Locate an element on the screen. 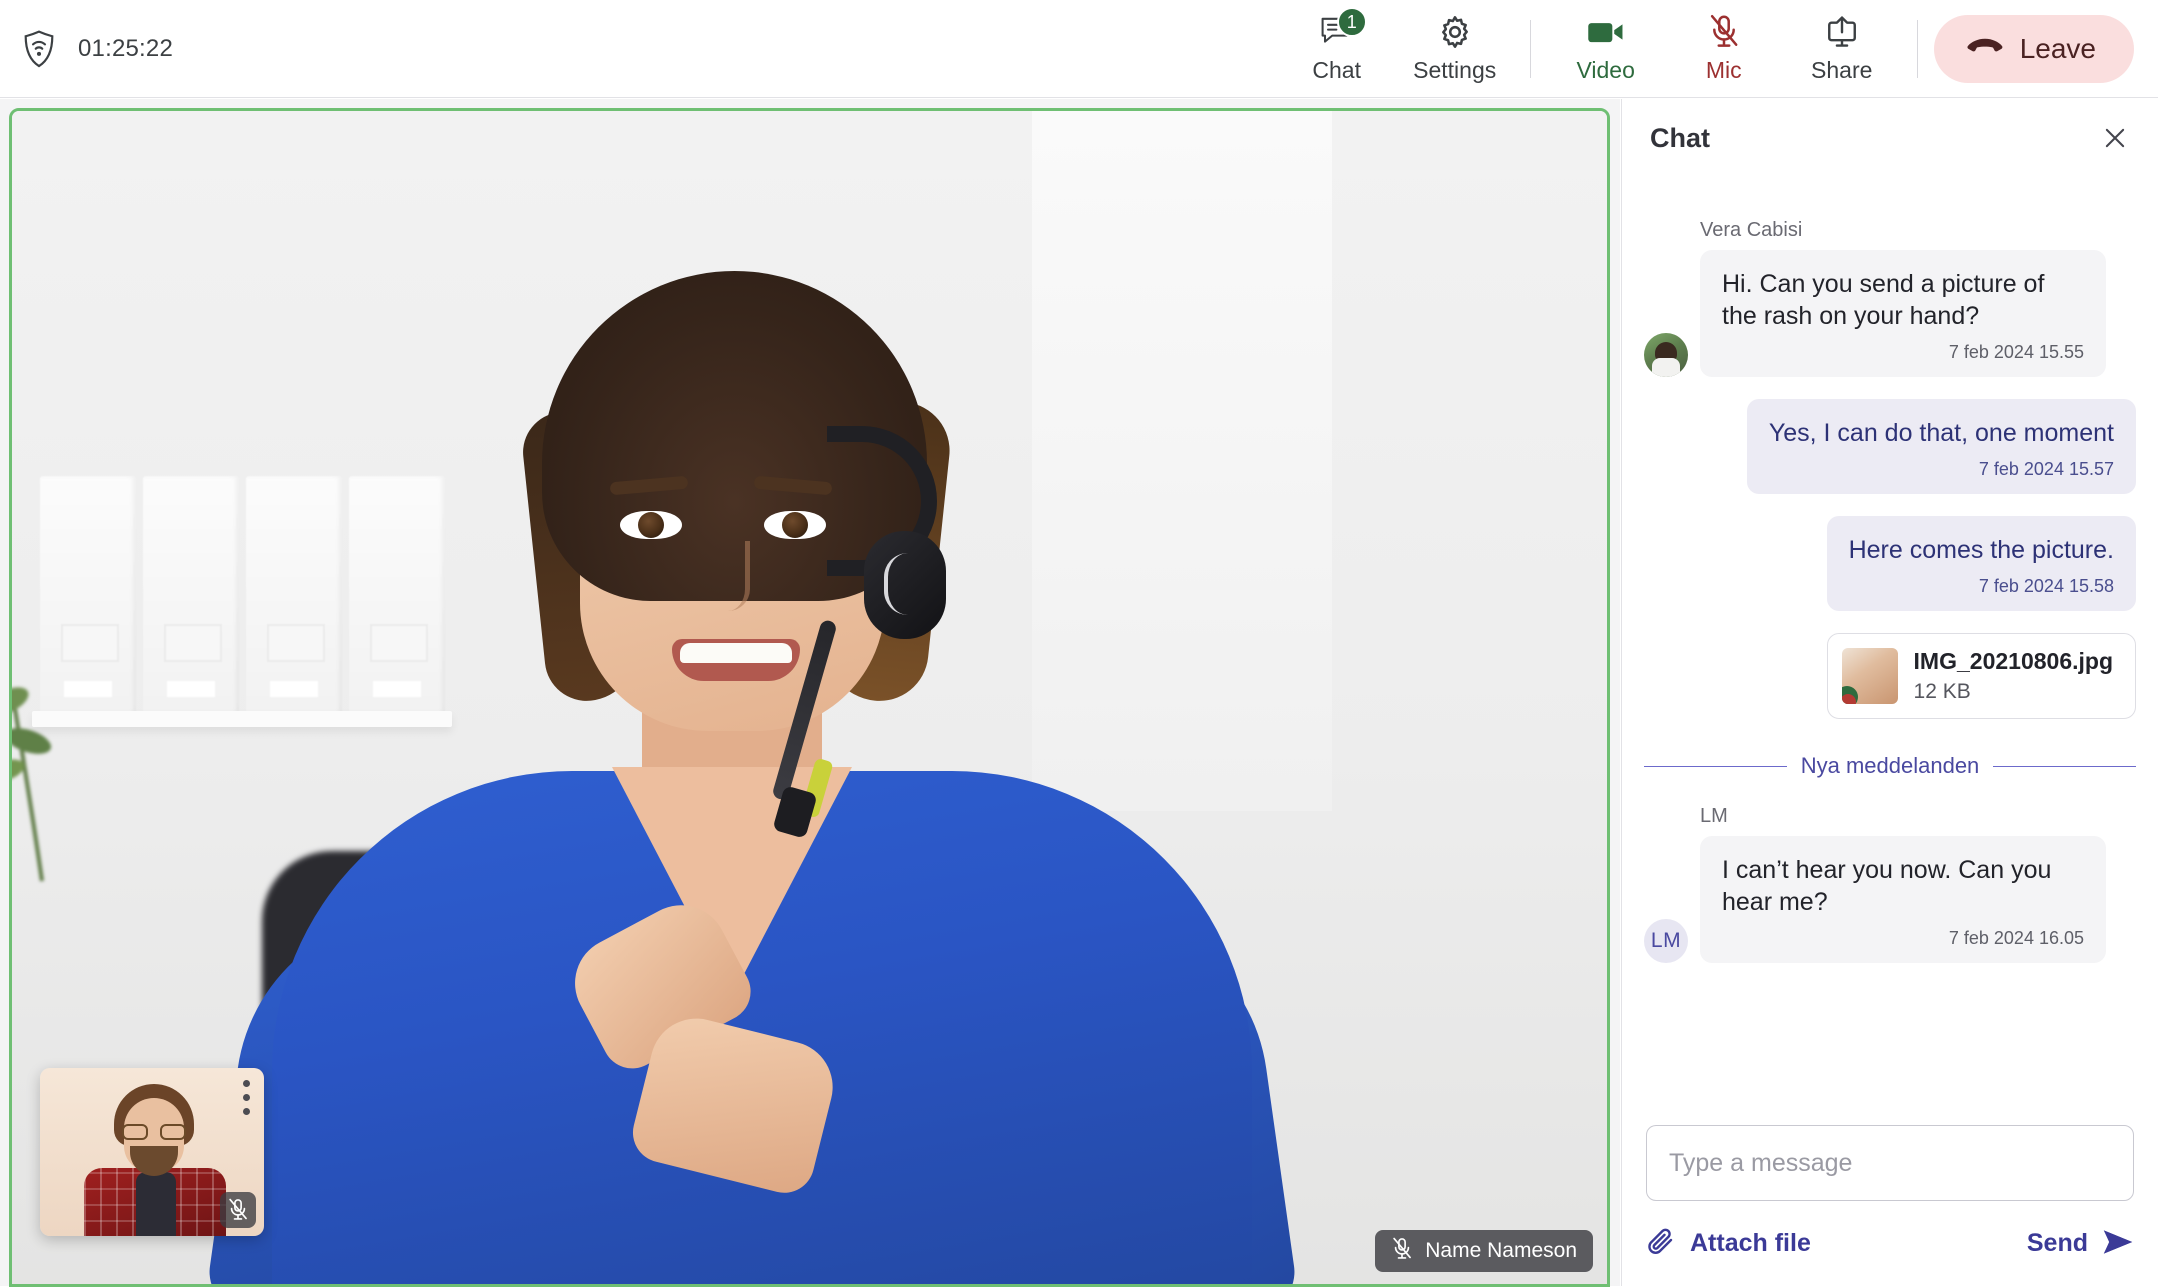  chat-message: Here comes the picture. 7 feb 2024 15.58 is located at coordinates (1890, 563).